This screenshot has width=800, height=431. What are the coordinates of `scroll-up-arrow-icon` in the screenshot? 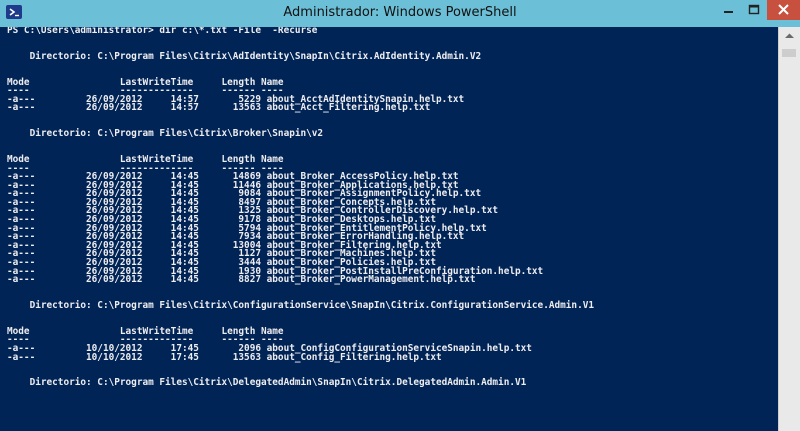 It's located at (789, 35).